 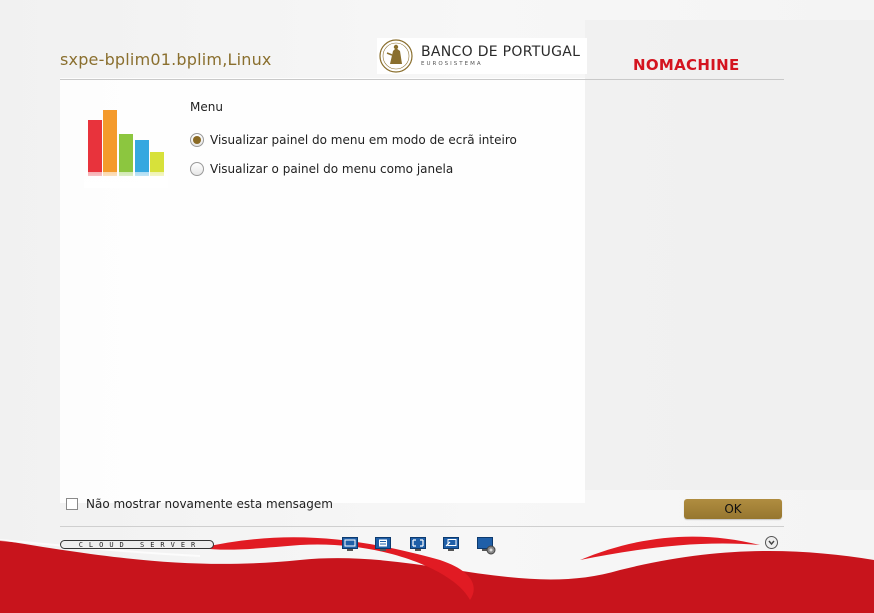 I want to click on option-window: Visualizar o painel do menu como janela, so click(x=321, y=169).